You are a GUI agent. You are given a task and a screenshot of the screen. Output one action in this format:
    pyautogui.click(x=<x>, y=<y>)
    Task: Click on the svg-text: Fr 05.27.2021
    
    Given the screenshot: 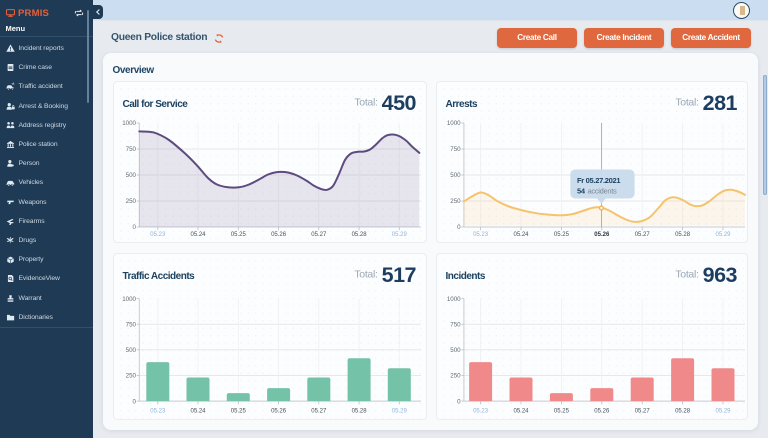 What is the action you would take?
    pyautogui.click(x=598, y=180)
    